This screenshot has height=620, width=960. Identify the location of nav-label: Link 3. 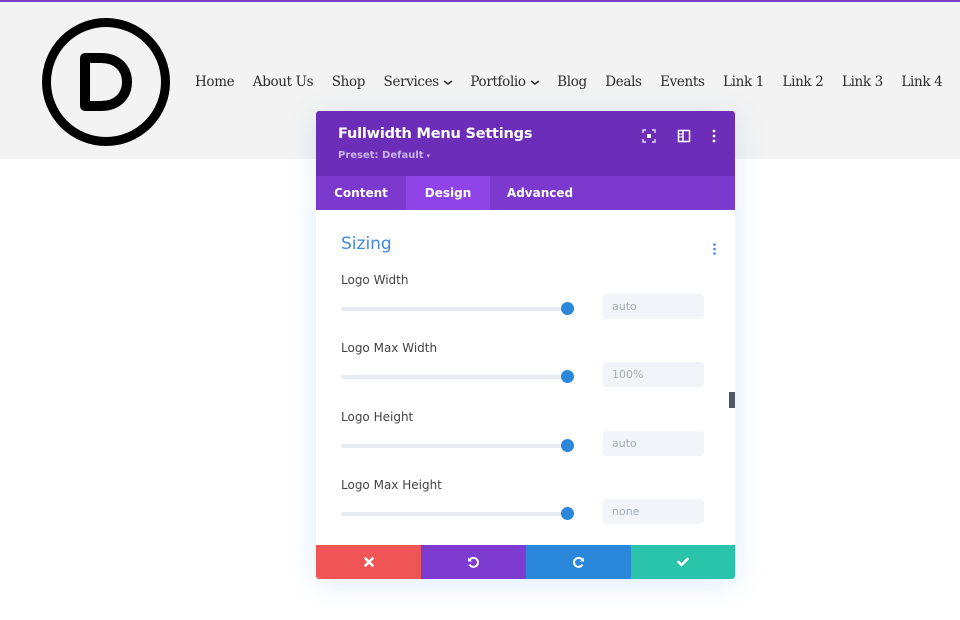
(862, 82).